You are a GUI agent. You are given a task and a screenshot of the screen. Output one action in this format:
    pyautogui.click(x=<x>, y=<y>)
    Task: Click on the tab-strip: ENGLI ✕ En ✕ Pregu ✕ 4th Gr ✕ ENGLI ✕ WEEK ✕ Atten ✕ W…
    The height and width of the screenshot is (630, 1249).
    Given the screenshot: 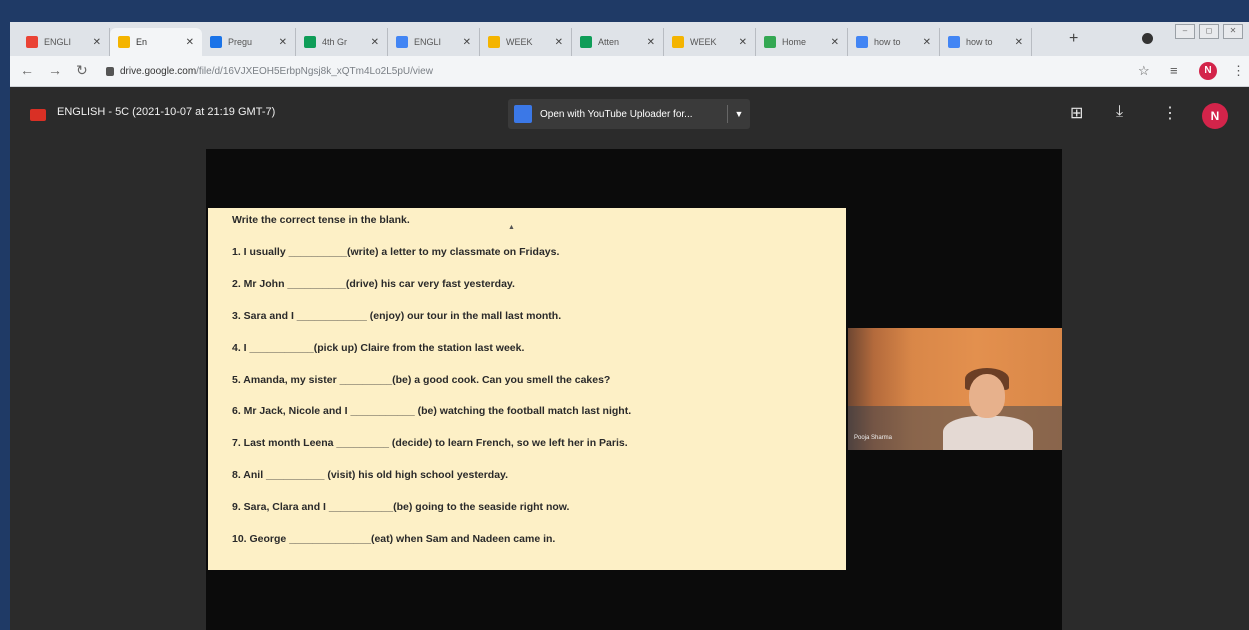 What is the action you would take?
    pyautogui.click(x=629, y=39)
    